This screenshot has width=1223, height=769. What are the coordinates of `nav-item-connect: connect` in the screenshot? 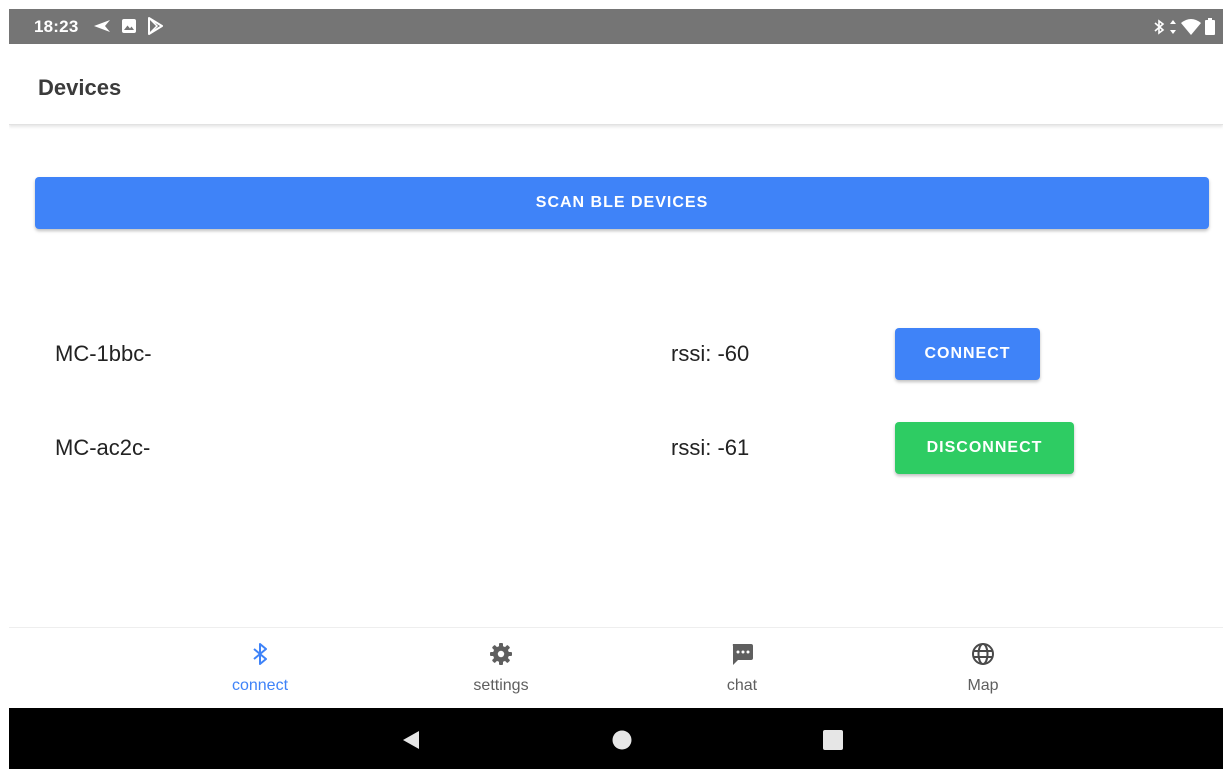 It's located at (260, 668).